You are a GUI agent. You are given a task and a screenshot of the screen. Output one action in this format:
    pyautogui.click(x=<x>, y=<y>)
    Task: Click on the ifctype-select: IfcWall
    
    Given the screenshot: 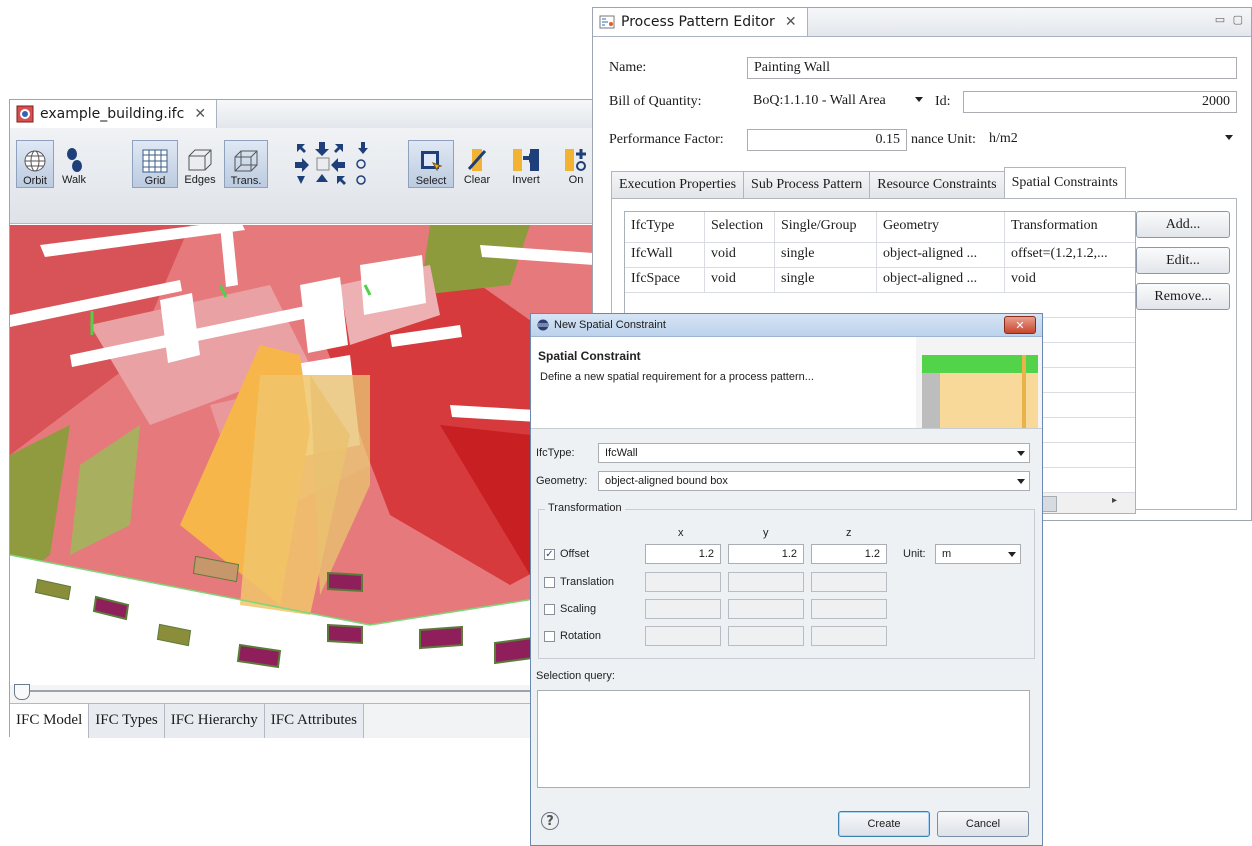 What is the action you would take?
    pyautogui.click(x=814, y=453)
    